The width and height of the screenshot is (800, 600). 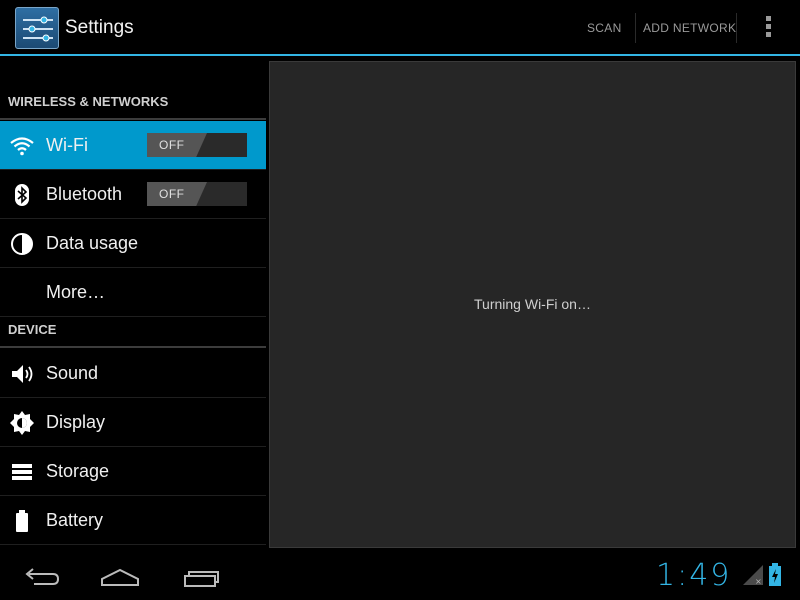 What do you see at coordinates (22, 423) in the screenshot?
I see `brightness-icon` at bounding box center [22, 423].